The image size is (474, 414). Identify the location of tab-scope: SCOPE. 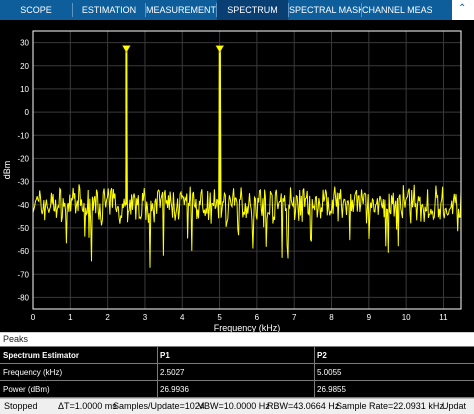
(36, 10).